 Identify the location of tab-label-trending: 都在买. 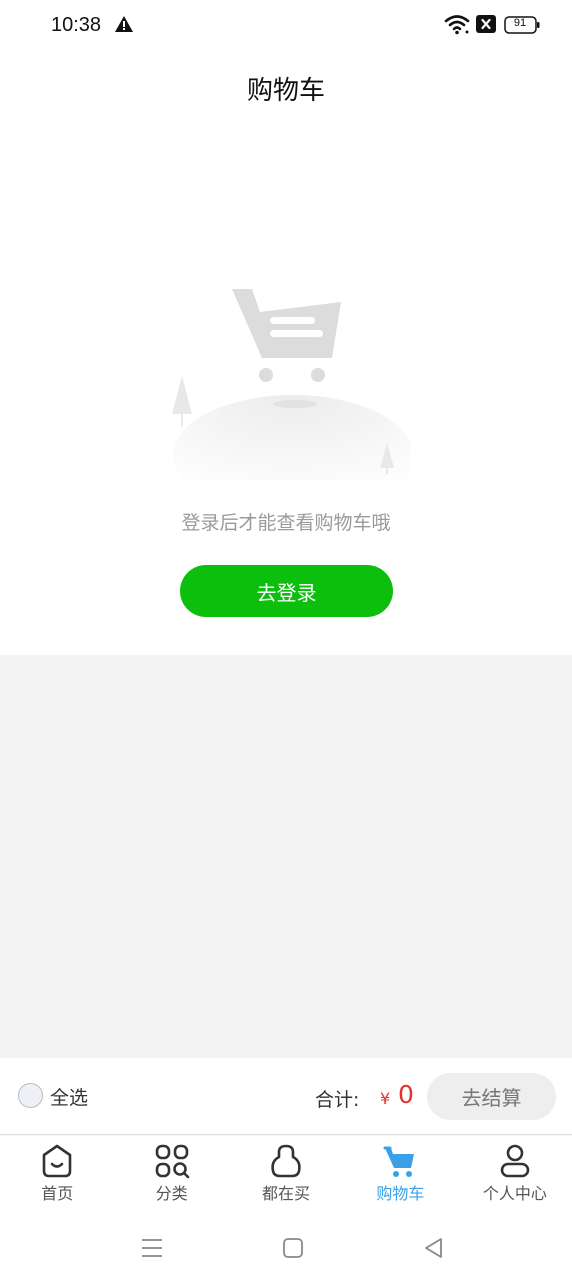
(286, 1193).